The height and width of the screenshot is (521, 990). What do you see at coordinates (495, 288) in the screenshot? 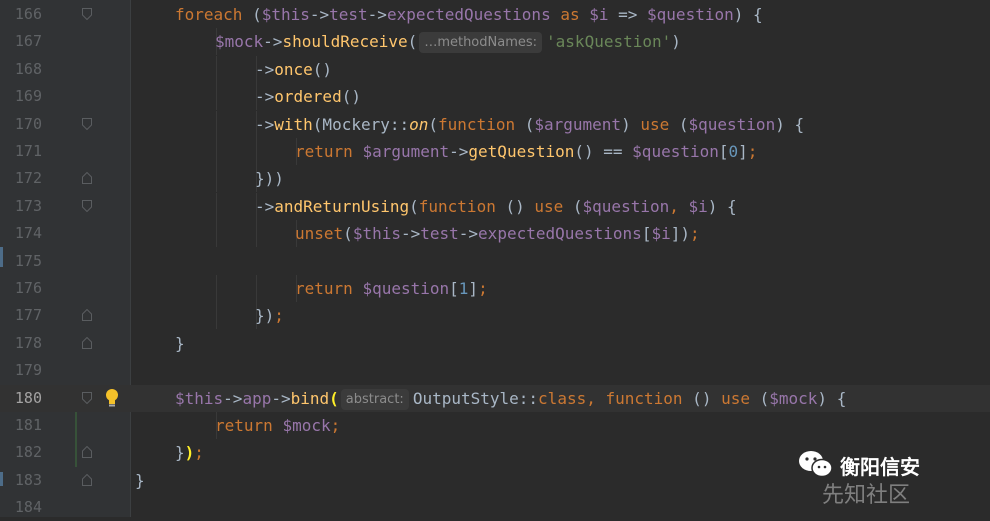
I see `code-line: 176 return $question[1];` at bounding box center [495, 288].